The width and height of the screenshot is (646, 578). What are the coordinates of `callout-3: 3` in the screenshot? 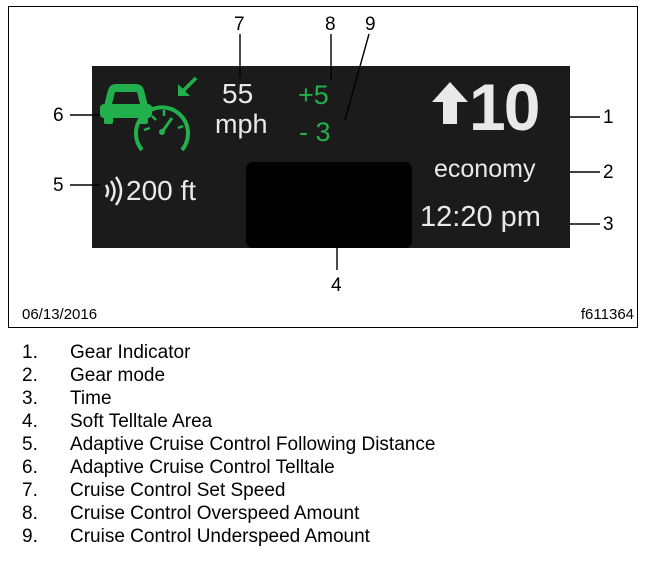 It's located at (608, 224).